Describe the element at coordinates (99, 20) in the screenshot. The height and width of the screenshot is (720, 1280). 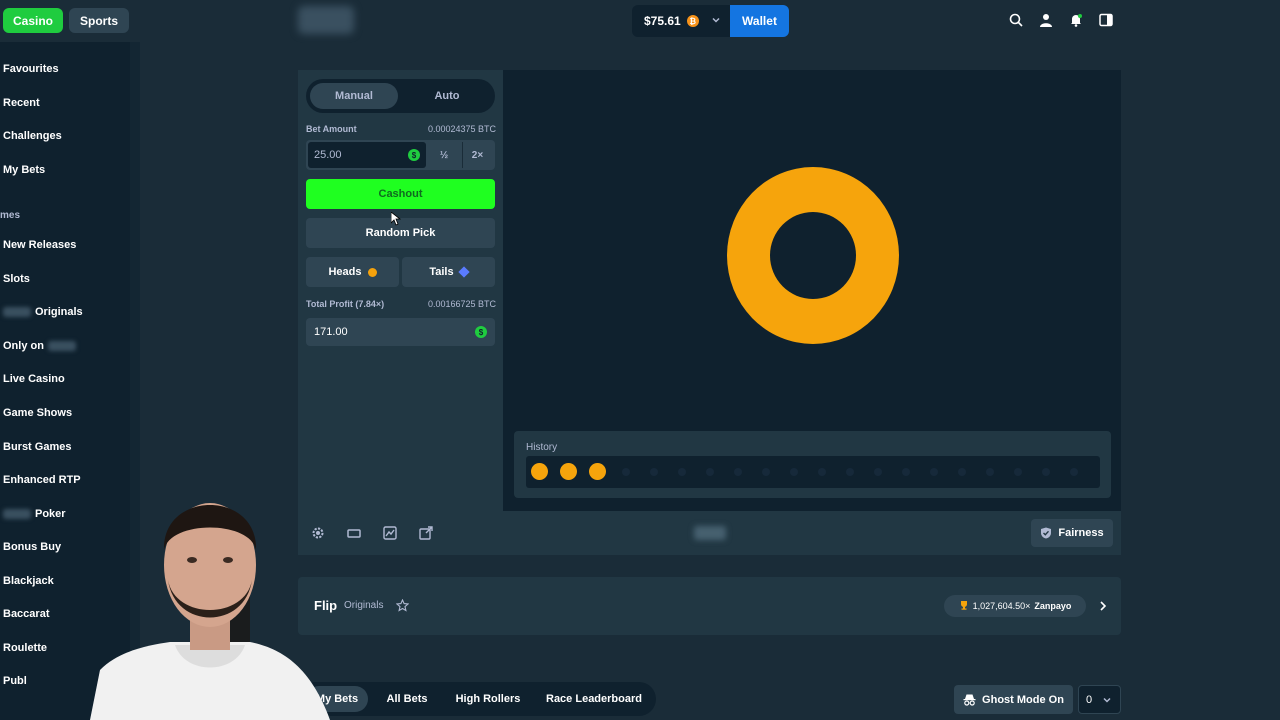
I see `sports-button: Sports` at that location.